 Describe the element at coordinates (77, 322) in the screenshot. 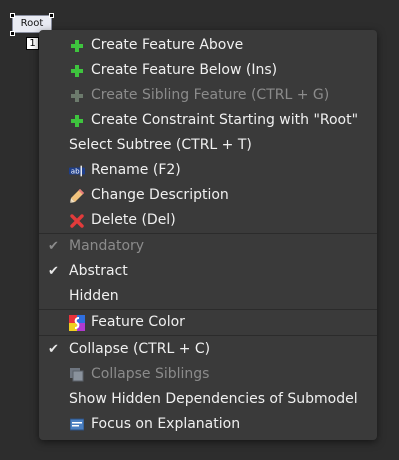

I see `color-palette-icon` at that location.